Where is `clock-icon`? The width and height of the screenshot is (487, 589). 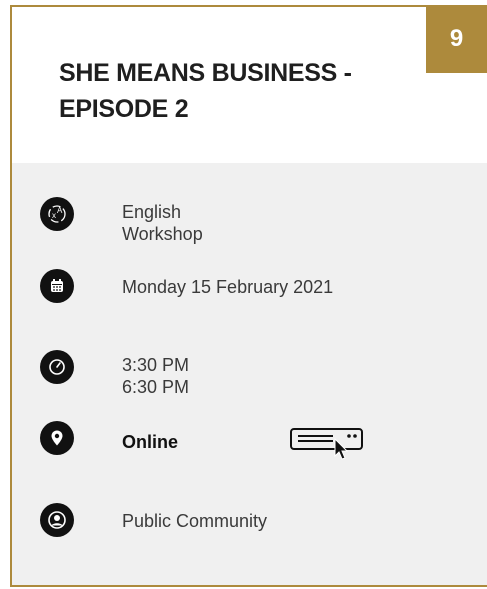 clock-icon is located at coordinates (57, 367).